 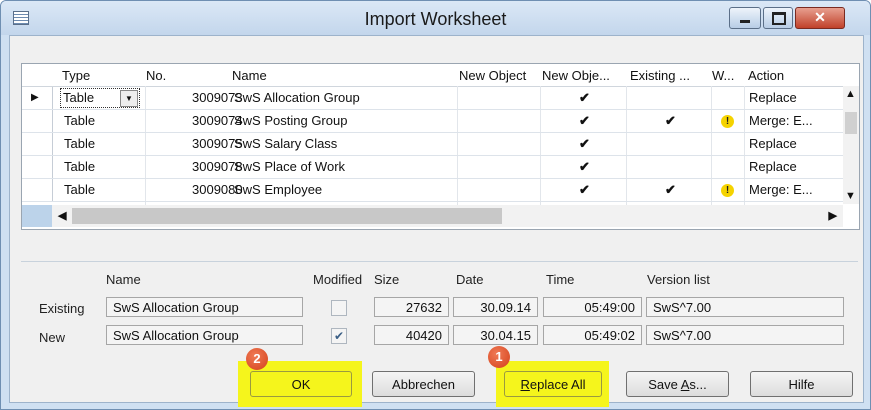 I want to click on cell-name: SwS Salary Class, so click(x=286, y=143).